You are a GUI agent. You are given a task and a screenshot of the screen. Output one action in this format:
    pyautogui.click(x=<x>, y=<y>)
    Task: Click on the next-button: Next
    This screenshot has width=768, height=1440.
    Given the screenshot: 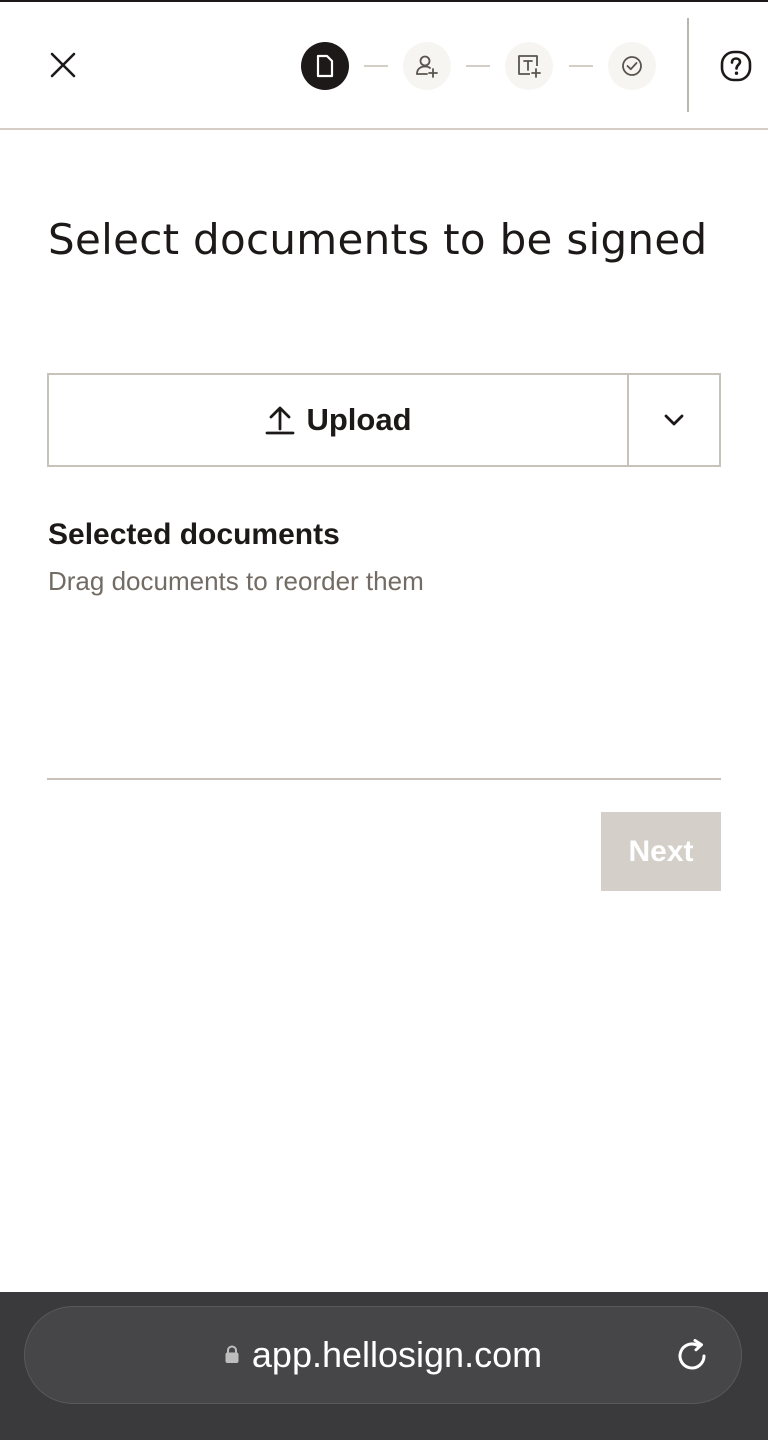 What is the action you would take?
    pyautogui.click(x=661, y=851)
    